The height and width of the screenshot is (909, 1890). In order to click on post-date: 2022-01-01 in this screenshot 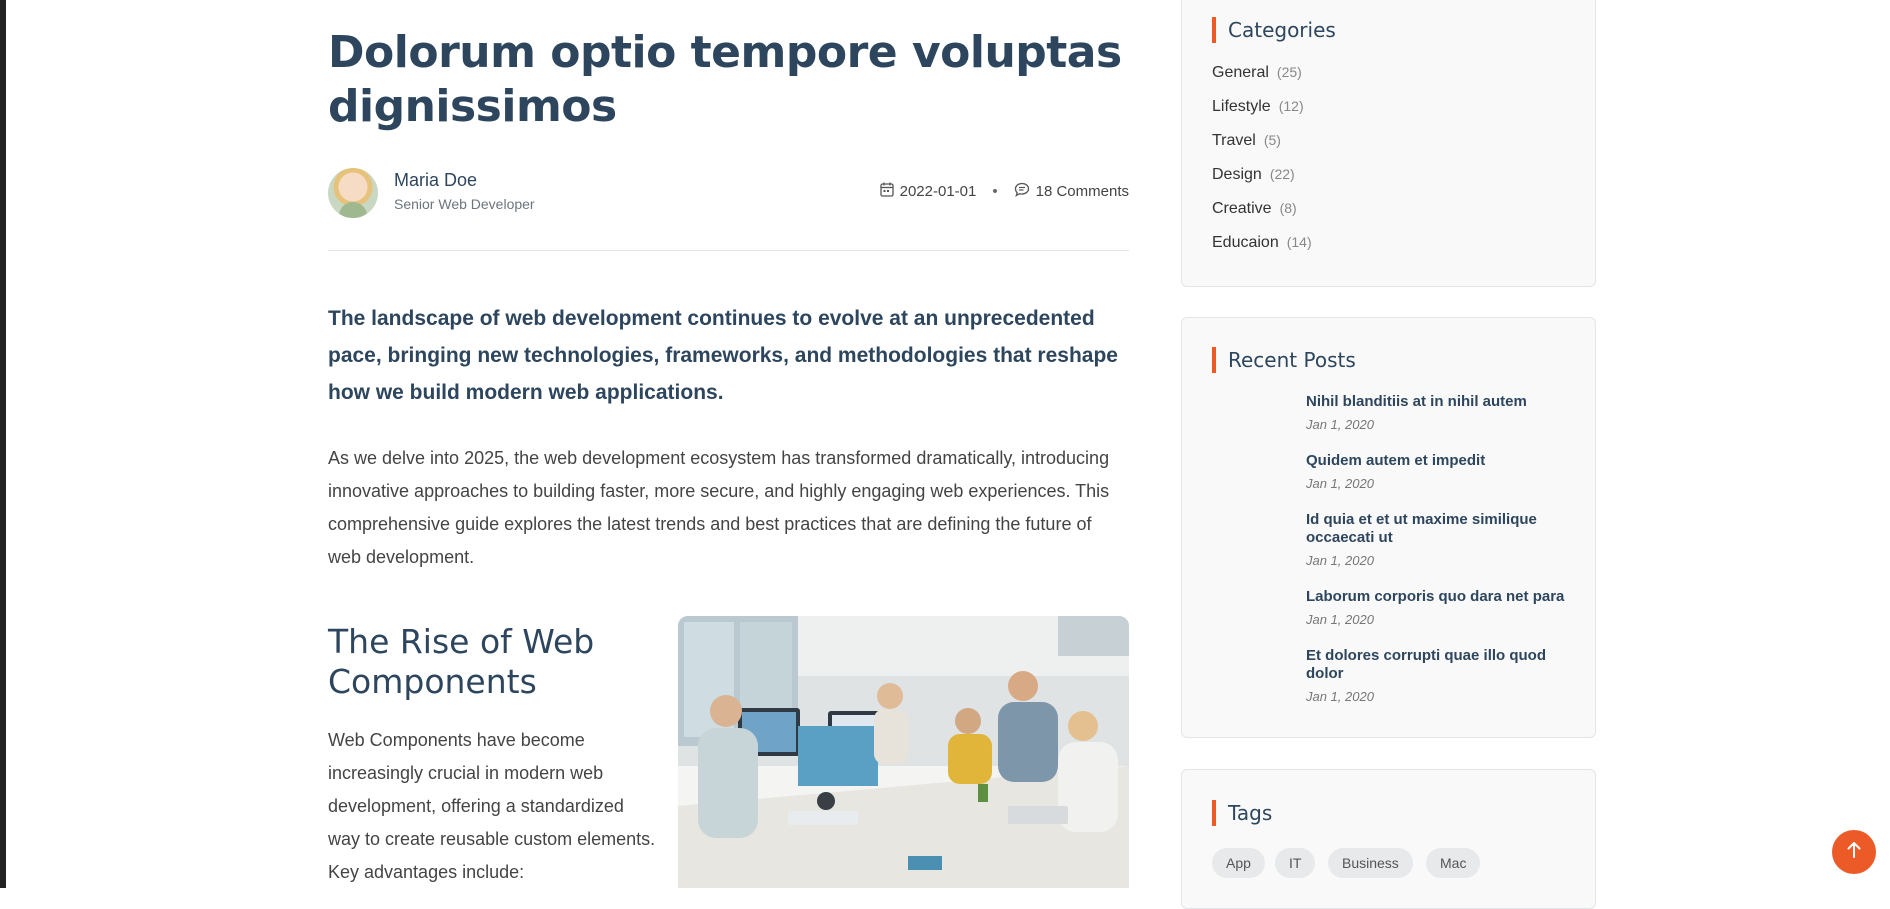, I will do `click(938, 191)`.